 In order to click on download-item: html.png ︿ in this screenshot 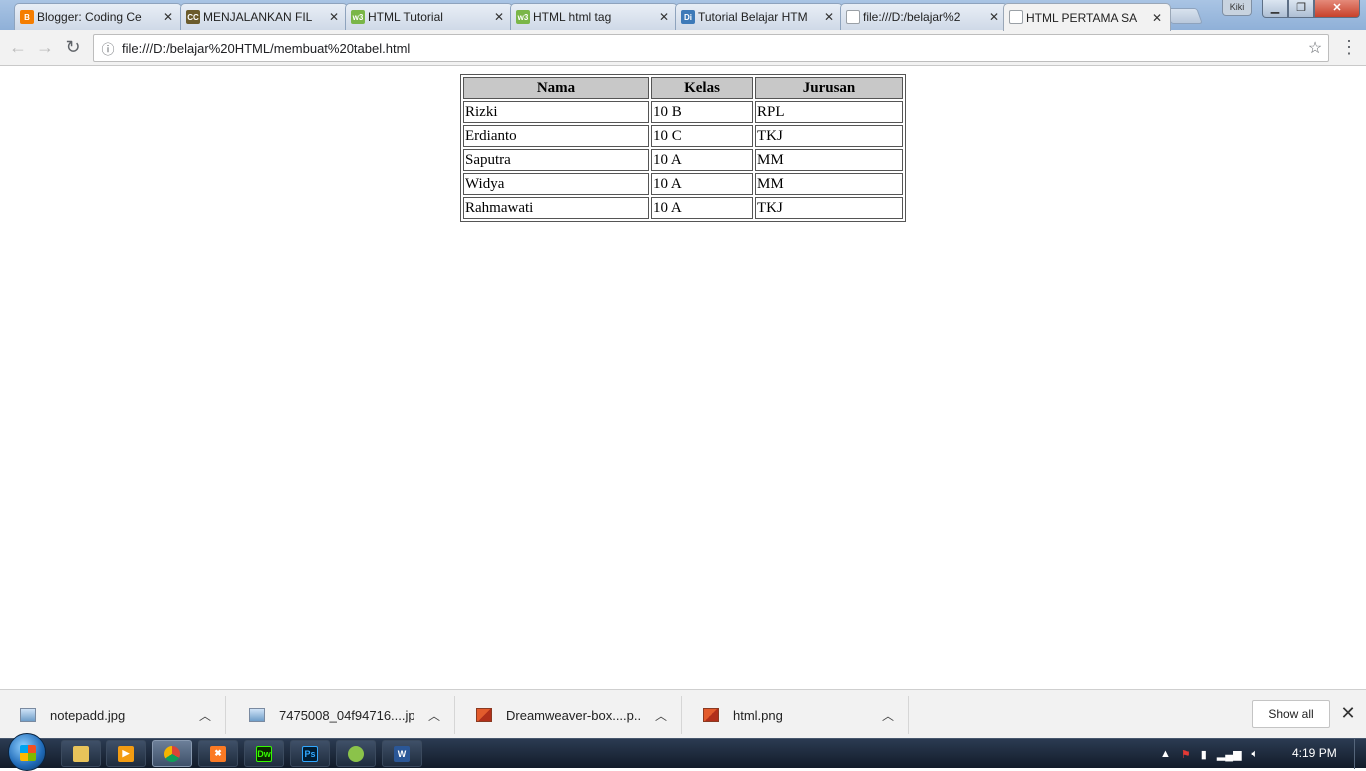, I will do `click(796, 715)`.